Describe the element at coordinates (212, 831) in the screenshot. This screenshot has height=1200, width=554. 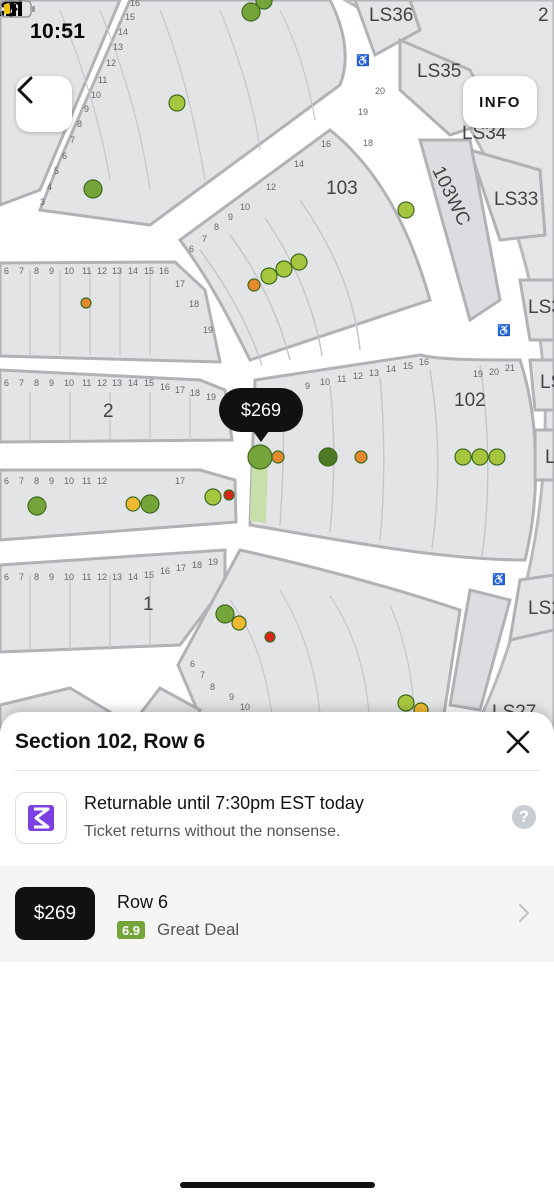
I see `returnable-subtitle: Ticket returns without the nonsense.` at that location.